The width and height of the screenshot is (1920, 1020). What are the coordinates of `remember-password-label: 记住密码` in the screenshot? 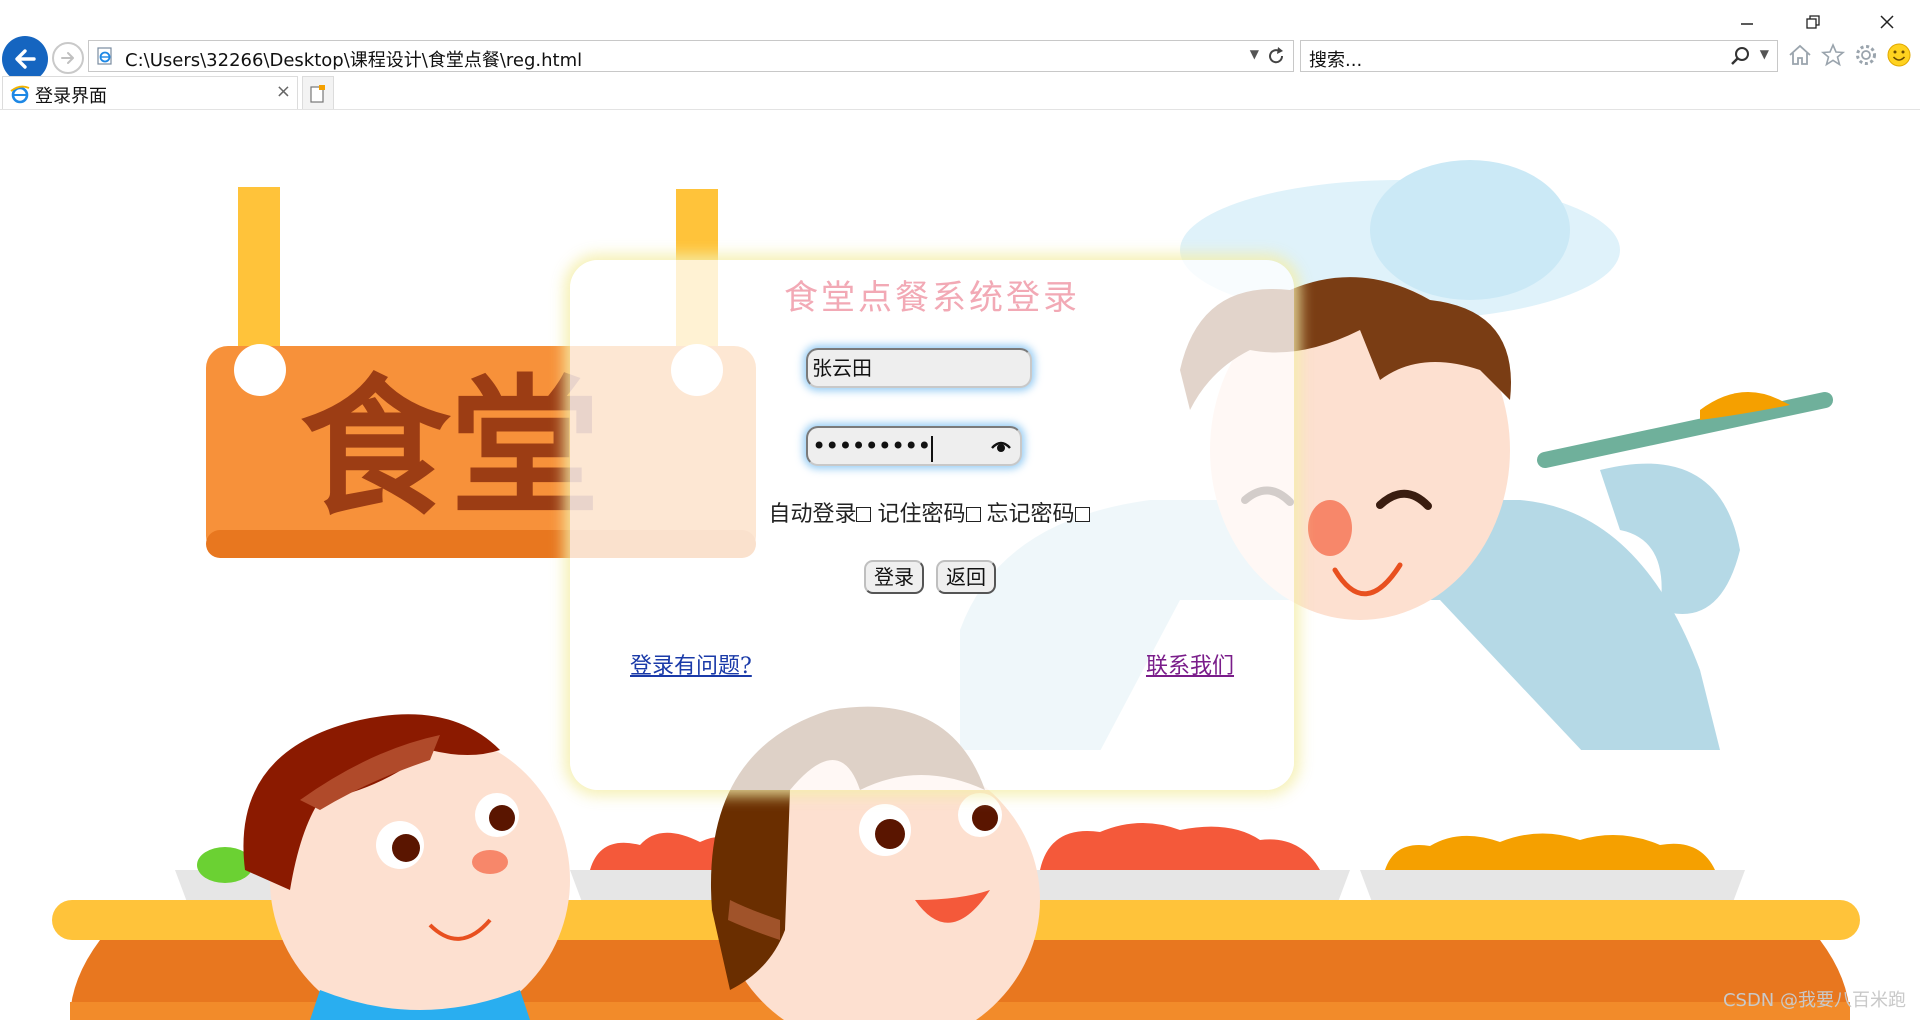 It's located at (921, 514).